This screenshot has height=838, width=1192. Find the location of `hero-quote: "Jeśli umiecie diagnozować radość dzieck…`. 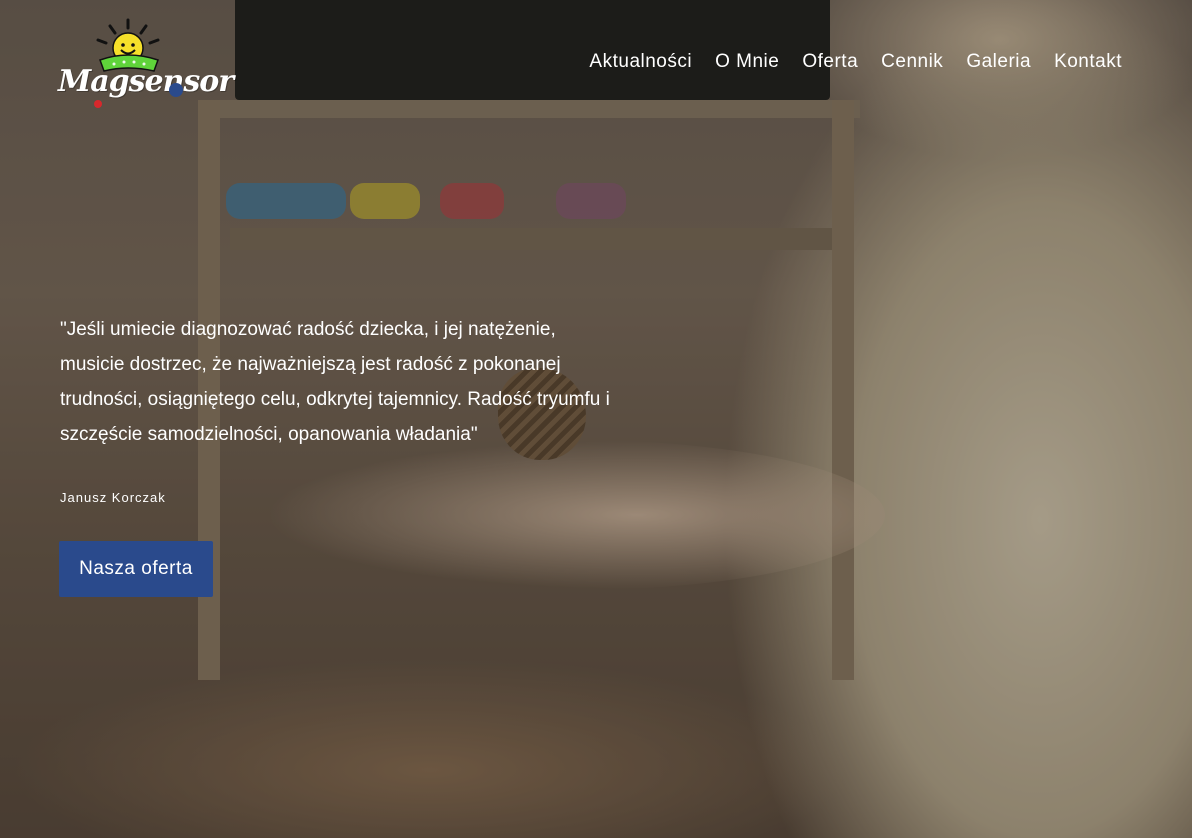

hero-quote: "Jeśli umiecie diagnozować radość dzieck… is located at coordinates (335, 382).